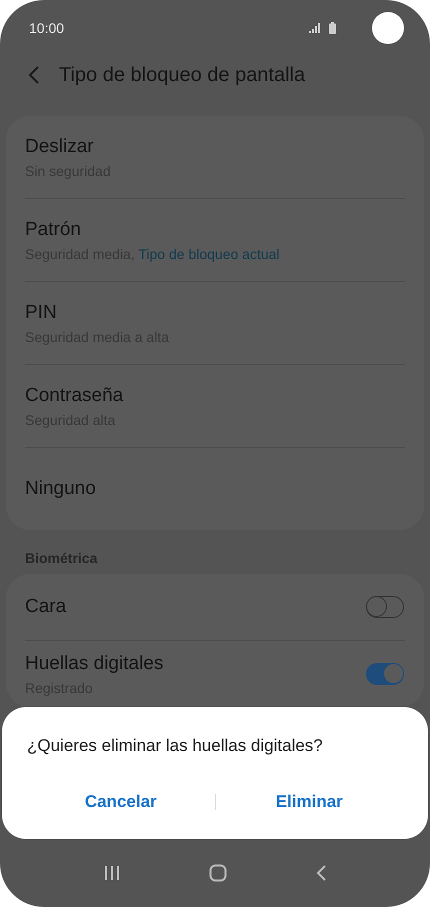 The width and height of the screenshot is (430, 907). I want to click on biometric-title: Huellas digitales, so click(94, 663).